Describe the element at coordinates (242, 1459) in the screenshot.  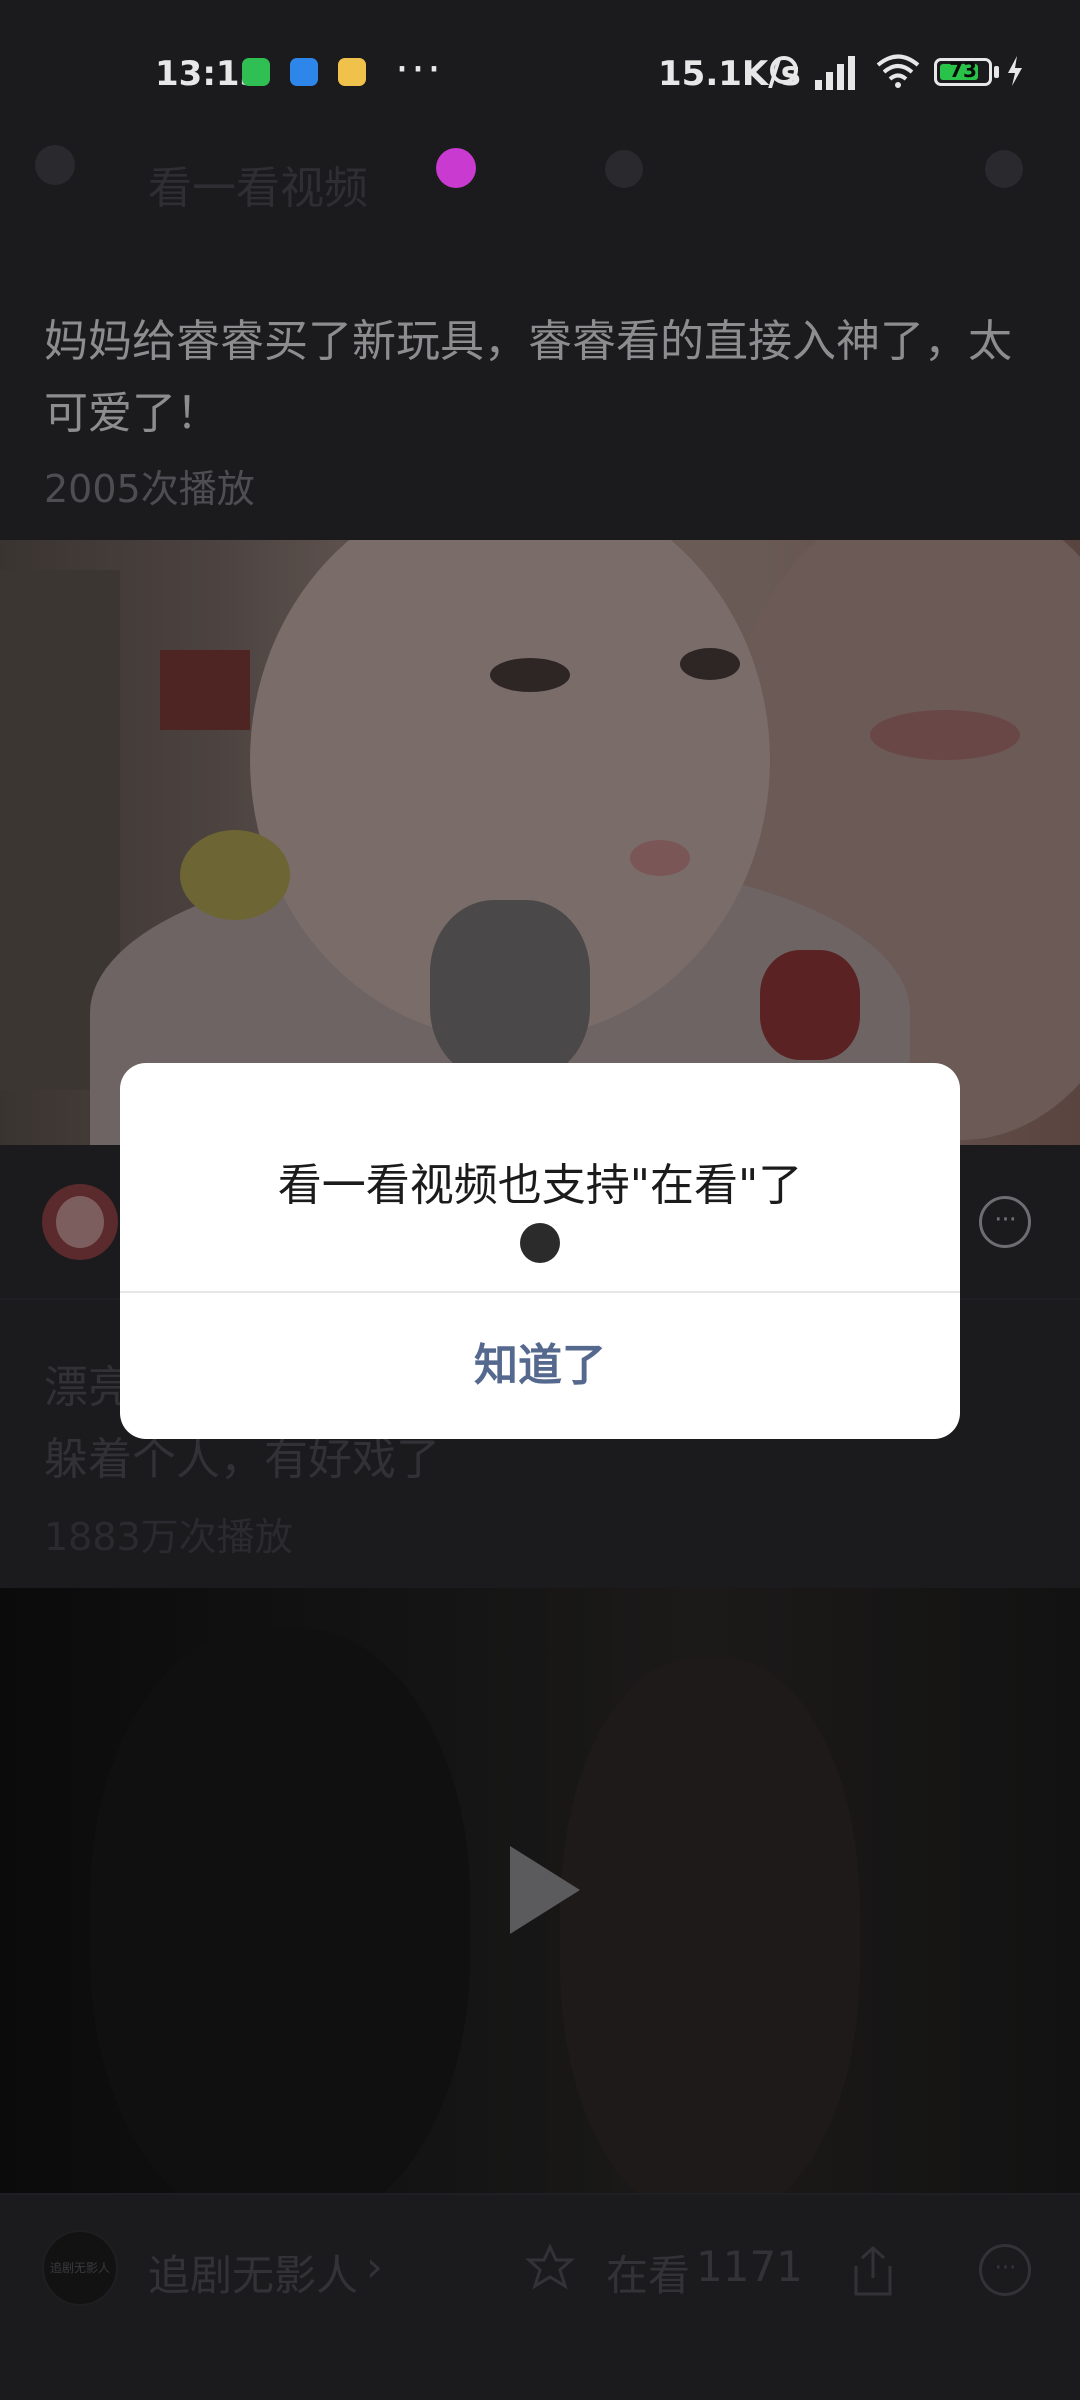
I see `post-title-line2: 躲着个人，有好戏了` at that location.